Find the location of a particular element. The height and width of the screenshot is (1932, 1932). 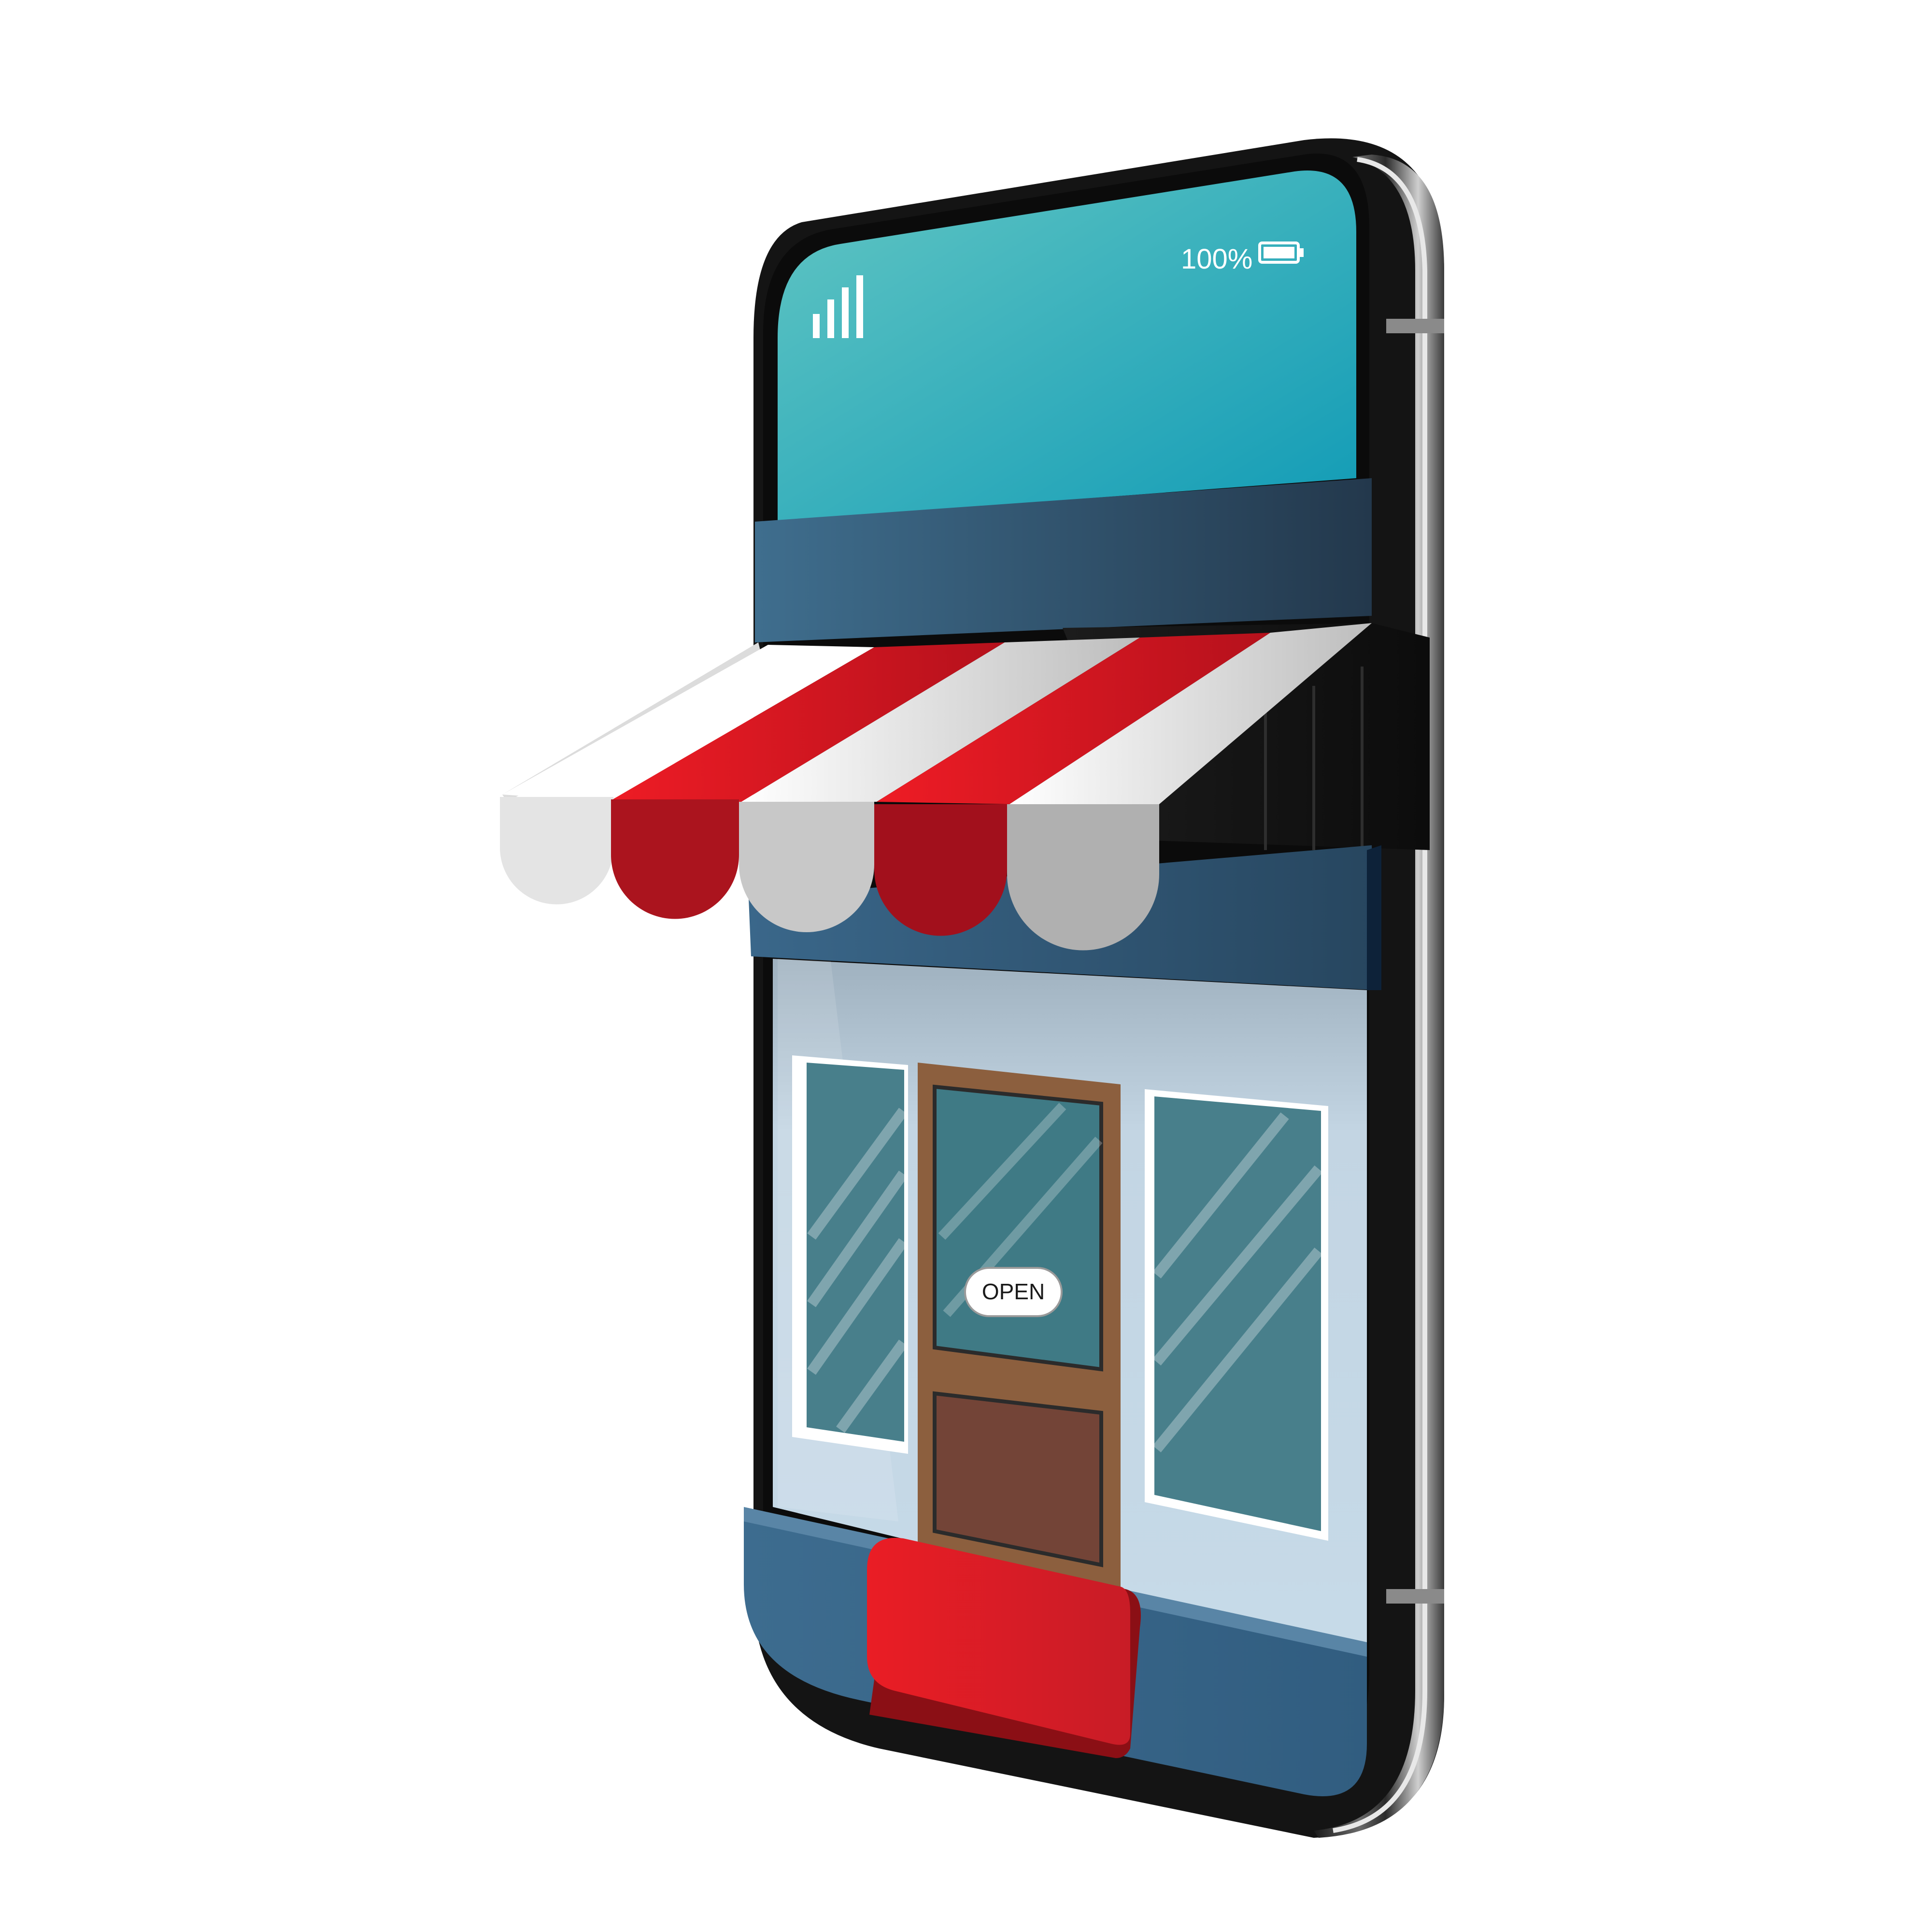

right-window is located at coordinates (1236, 1315).